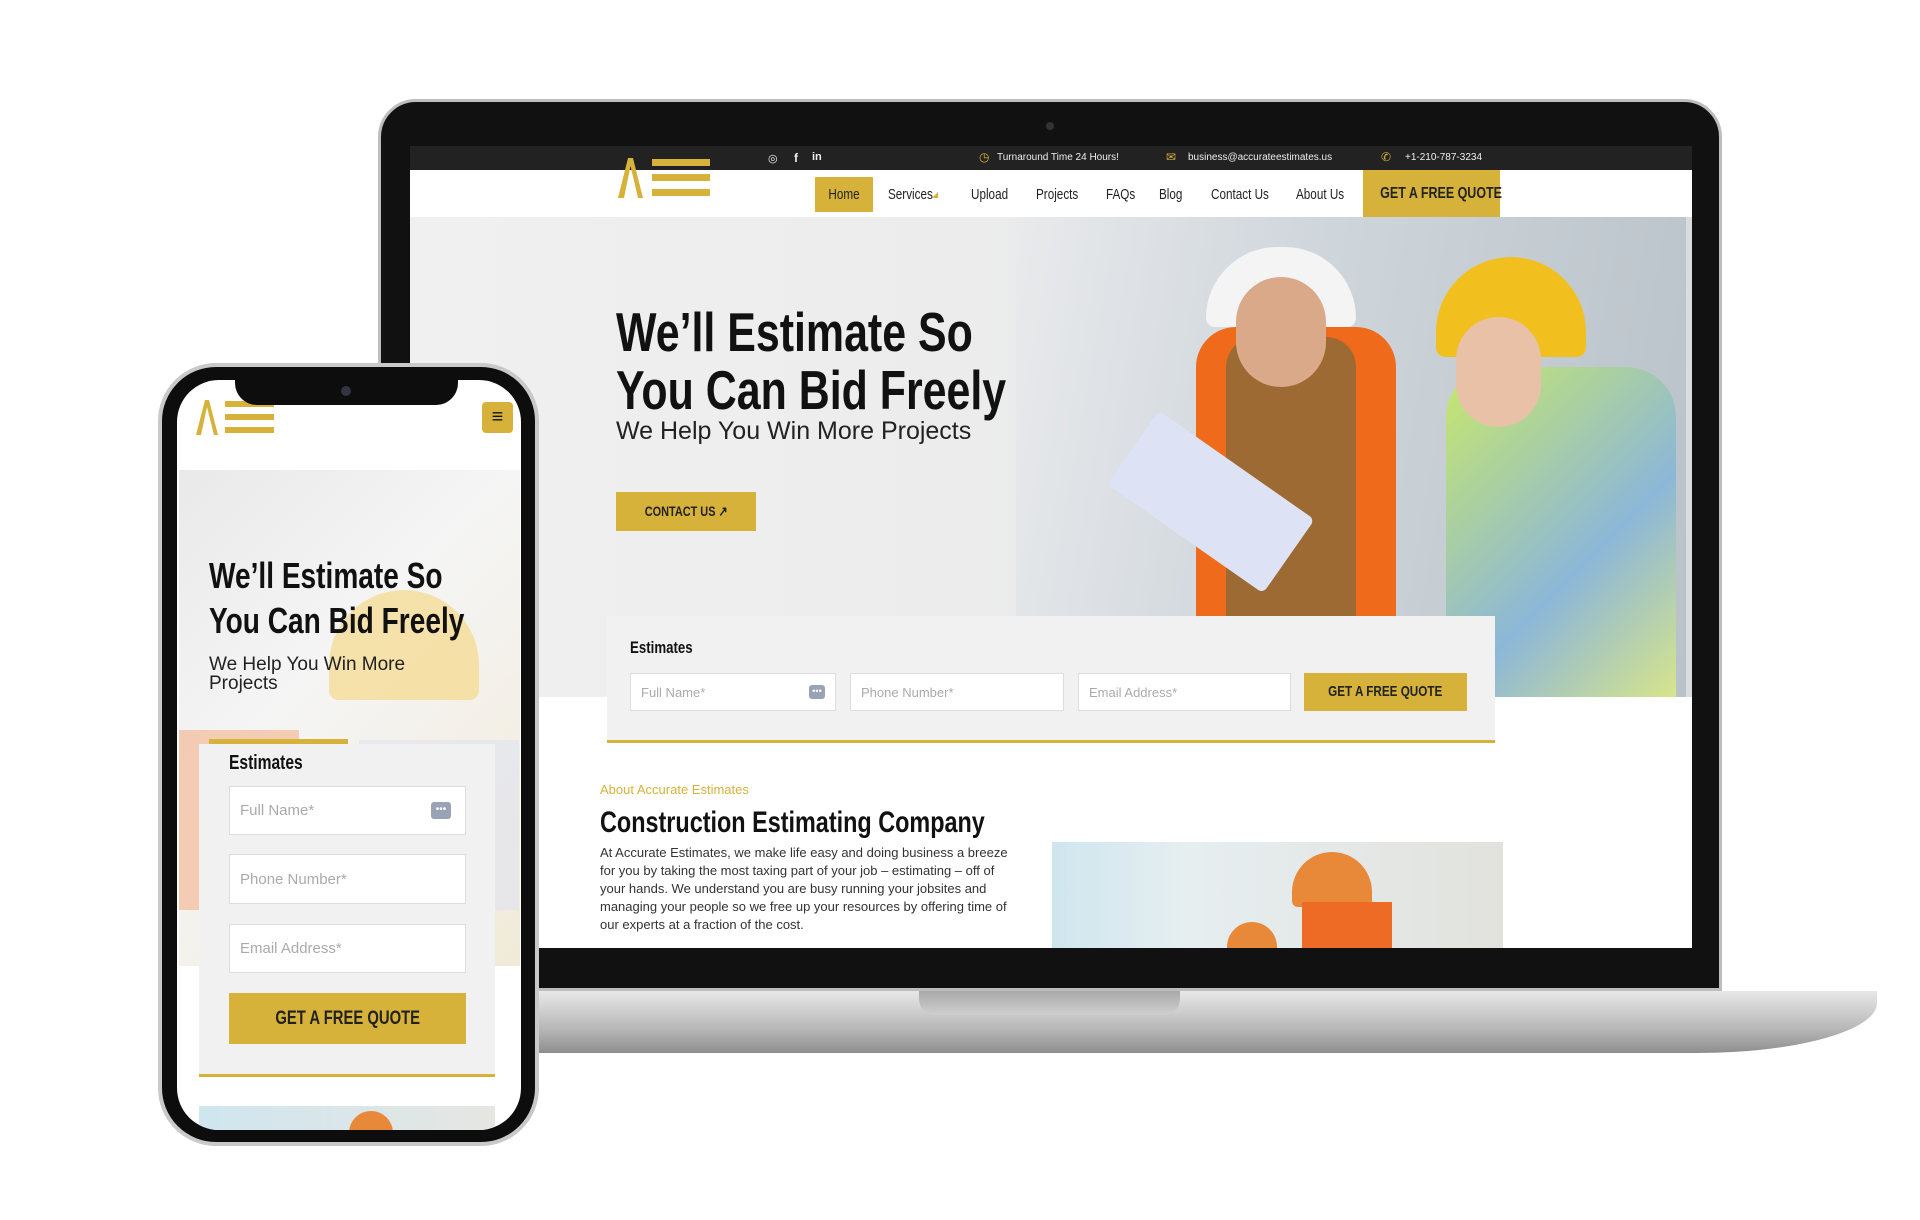 Image resolution: width=1920 pixels, height=1220 pixels. I want to click on mobile-email-address-input: Email Address*, so click(347, 948).